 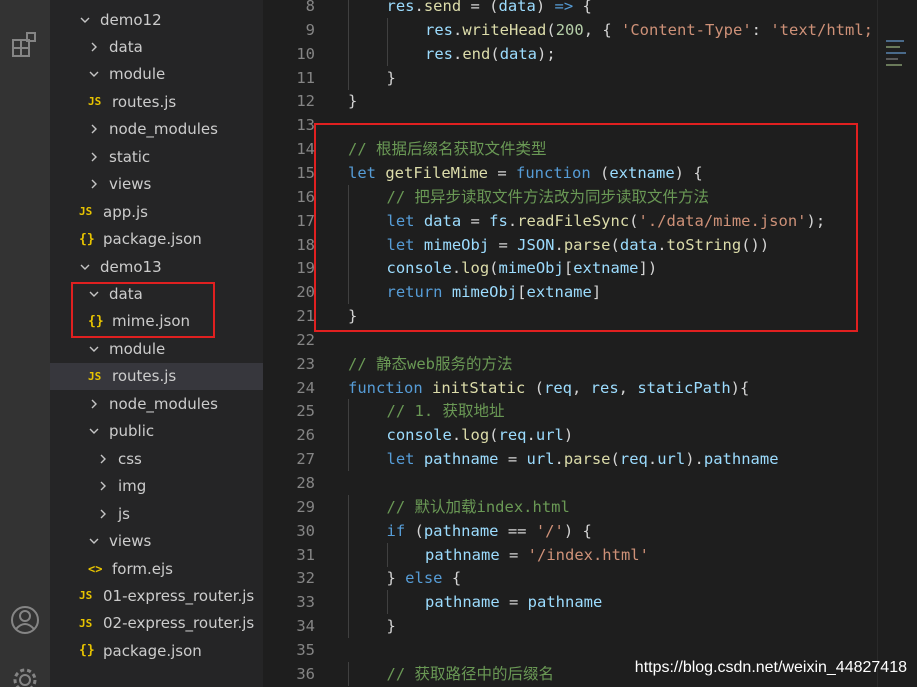 I want to click on explorer-file: JS app.js, so click(x=156, y=211).